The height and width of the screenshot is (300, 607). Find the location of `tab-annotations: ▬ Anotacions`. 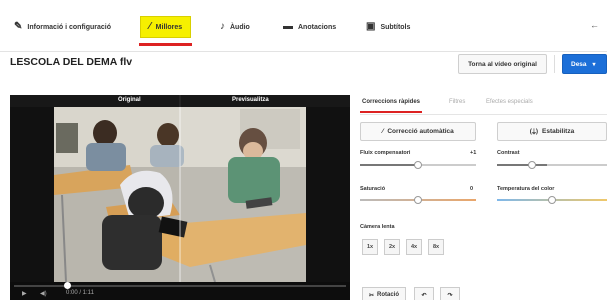

tab-annotations: ▬ Anotacions is located at coordinates (309, 27).